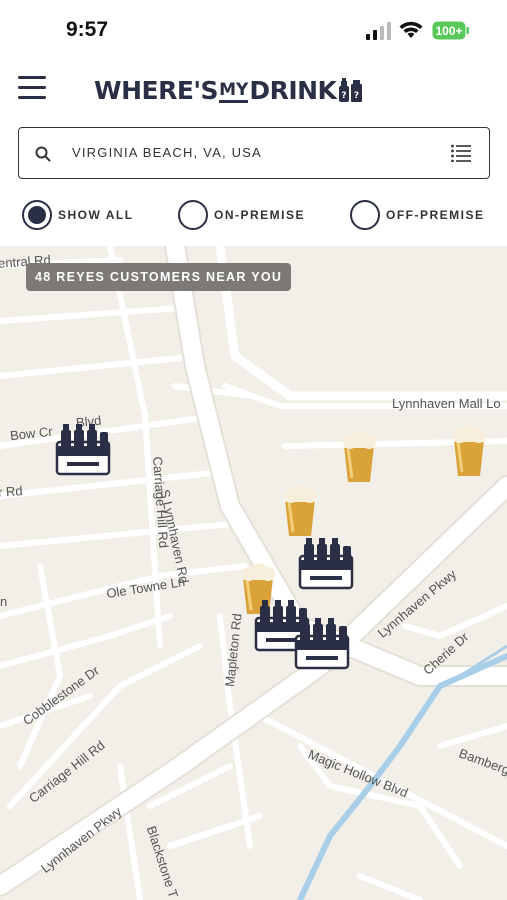  Describe the element at coordinates (96, 215) in the screenshot. I see `filter-label: SHOW ALL` at that location.